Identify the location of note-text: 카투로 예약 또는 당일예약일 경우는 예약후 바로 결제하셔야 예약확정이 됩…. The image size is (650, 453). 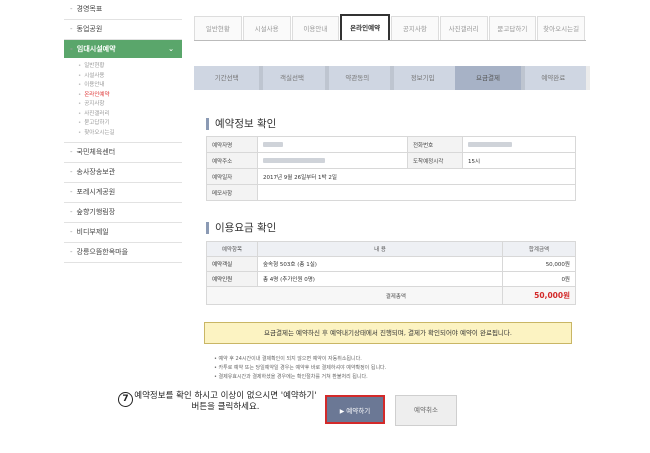
(302, 368).